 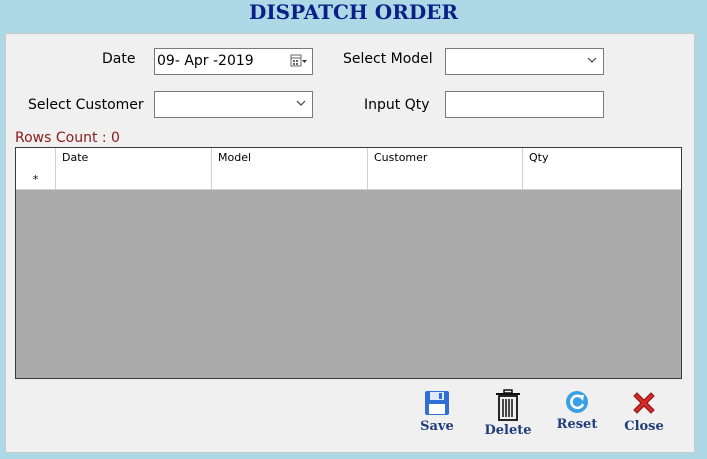 What do you see at coordinates (36, 158) in the screenshot?
I see `grid-header-corner` at bounding box center [36, 158].